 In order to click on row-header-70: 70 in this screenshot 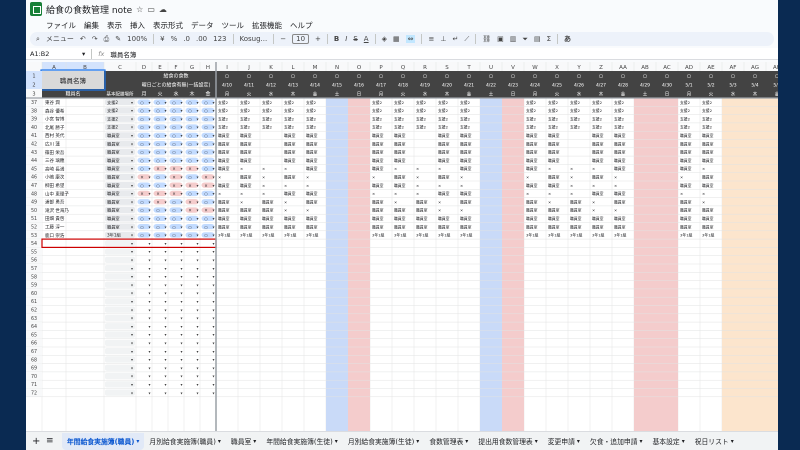, I will do `click(34, 377)`.